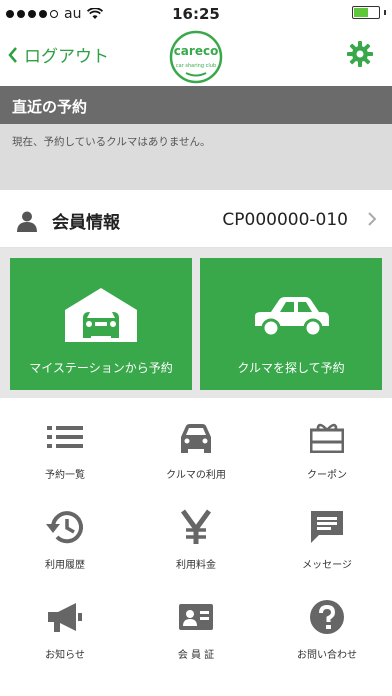  Describe the element at coordinates (372, 219) in the screenshot. I see `chevron-right-icon` at that location.